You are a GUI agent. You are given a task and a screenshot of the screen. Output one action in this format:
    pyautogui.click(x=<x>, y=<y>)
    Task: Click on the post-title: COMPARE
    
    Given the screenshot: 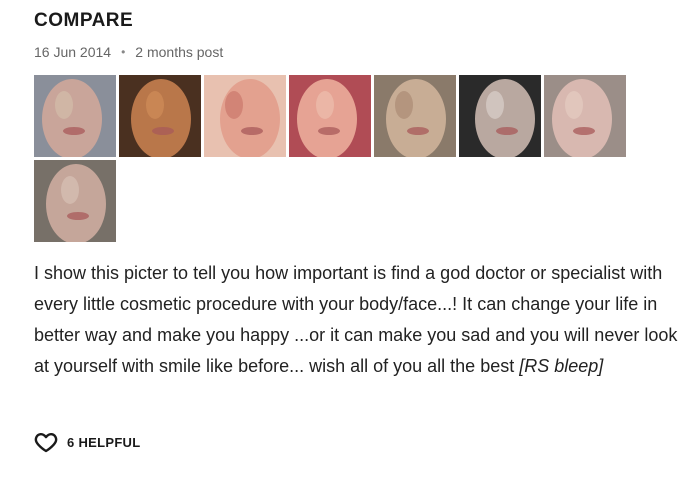 What is the action you would take?
    pyautogui.click(x=84, y=20)
    